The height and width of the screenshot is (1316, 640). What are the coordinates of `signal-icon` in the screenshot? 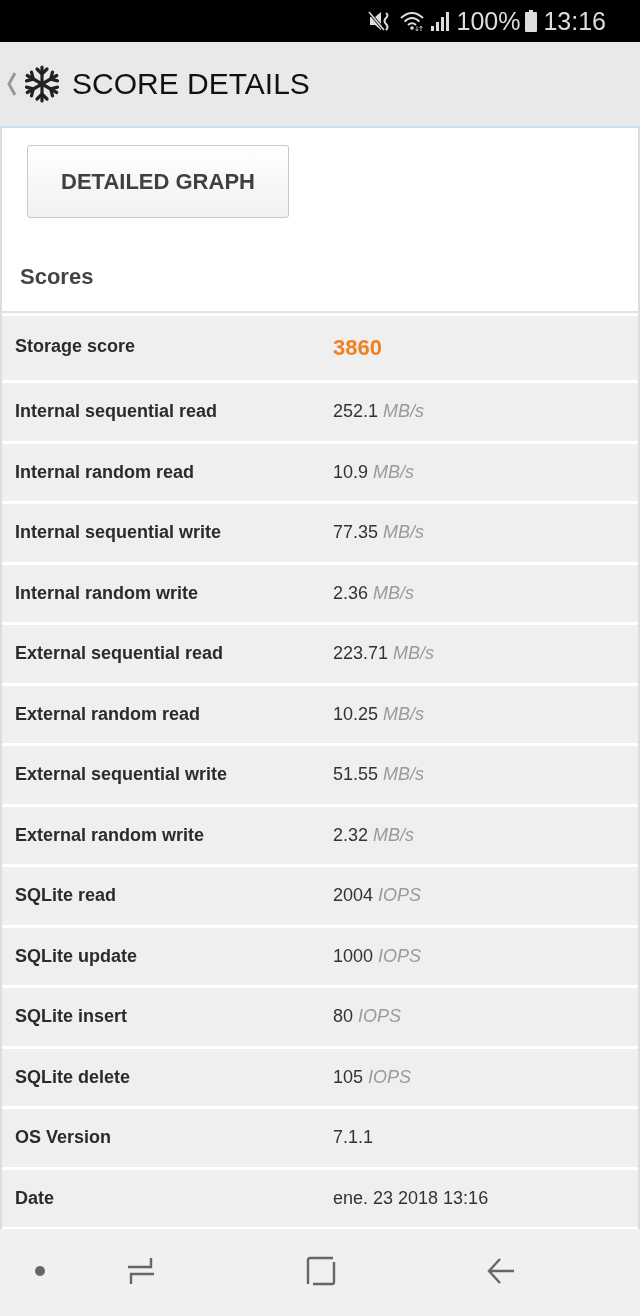 It's located at (440, 21).